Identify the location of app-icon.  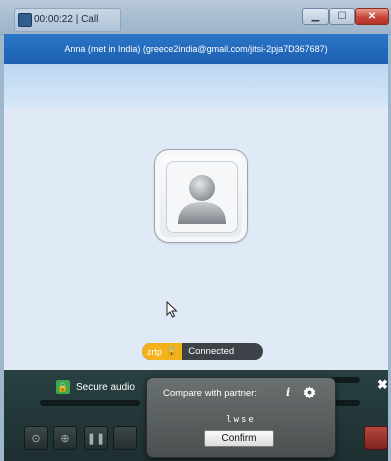
(25, 20).